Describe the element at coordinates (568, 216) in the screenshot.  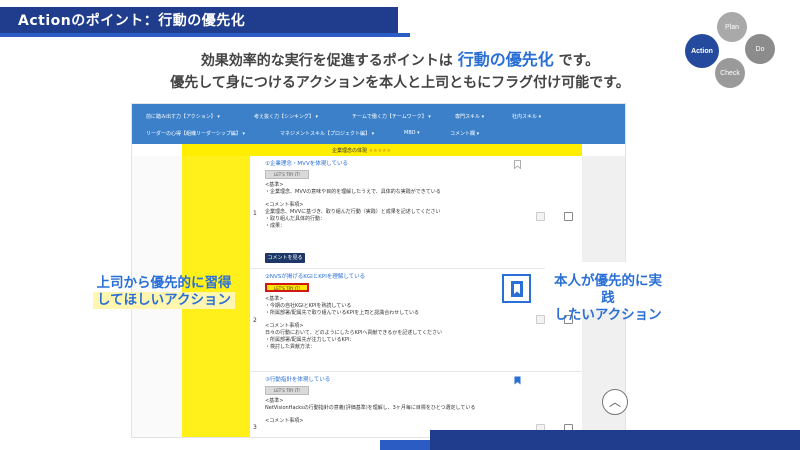
I see `self-checkbox` at that location.